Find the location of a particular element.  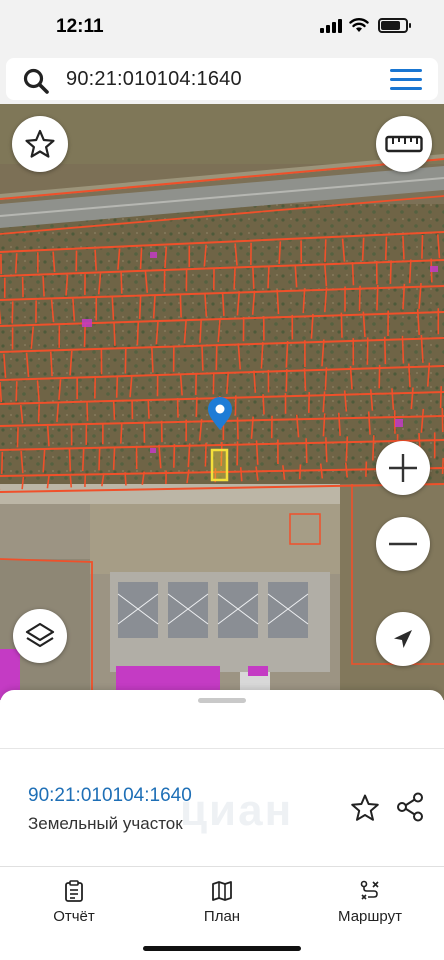

ruler-icon is located at coordinates (404, 144).